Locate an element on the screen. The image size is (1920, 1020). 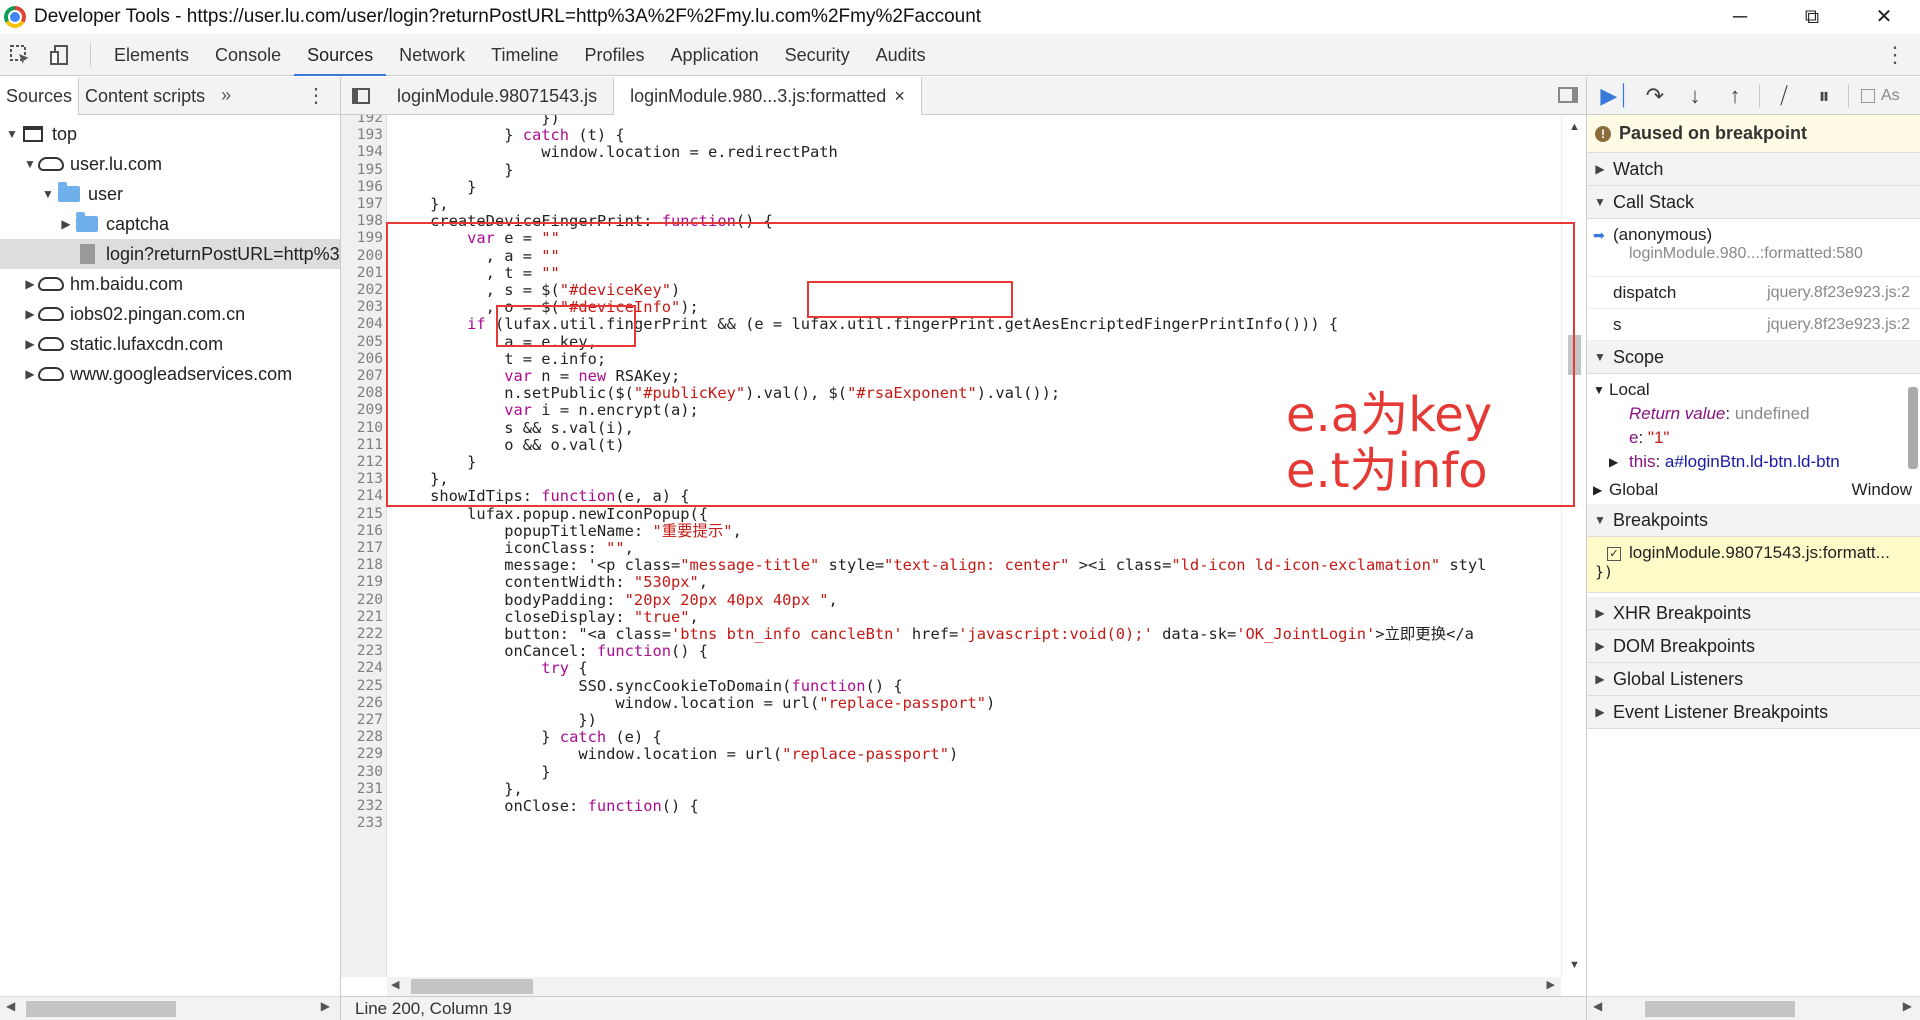
xhr-breakpoints-header: ▶ XHR Breakpoints is located at coordinates (1753, 613).